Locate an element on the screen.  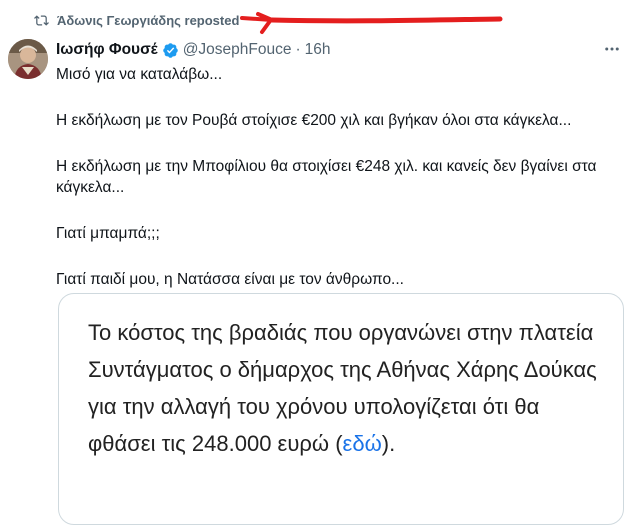
more-options-icon is located at coordinates (612, 49).